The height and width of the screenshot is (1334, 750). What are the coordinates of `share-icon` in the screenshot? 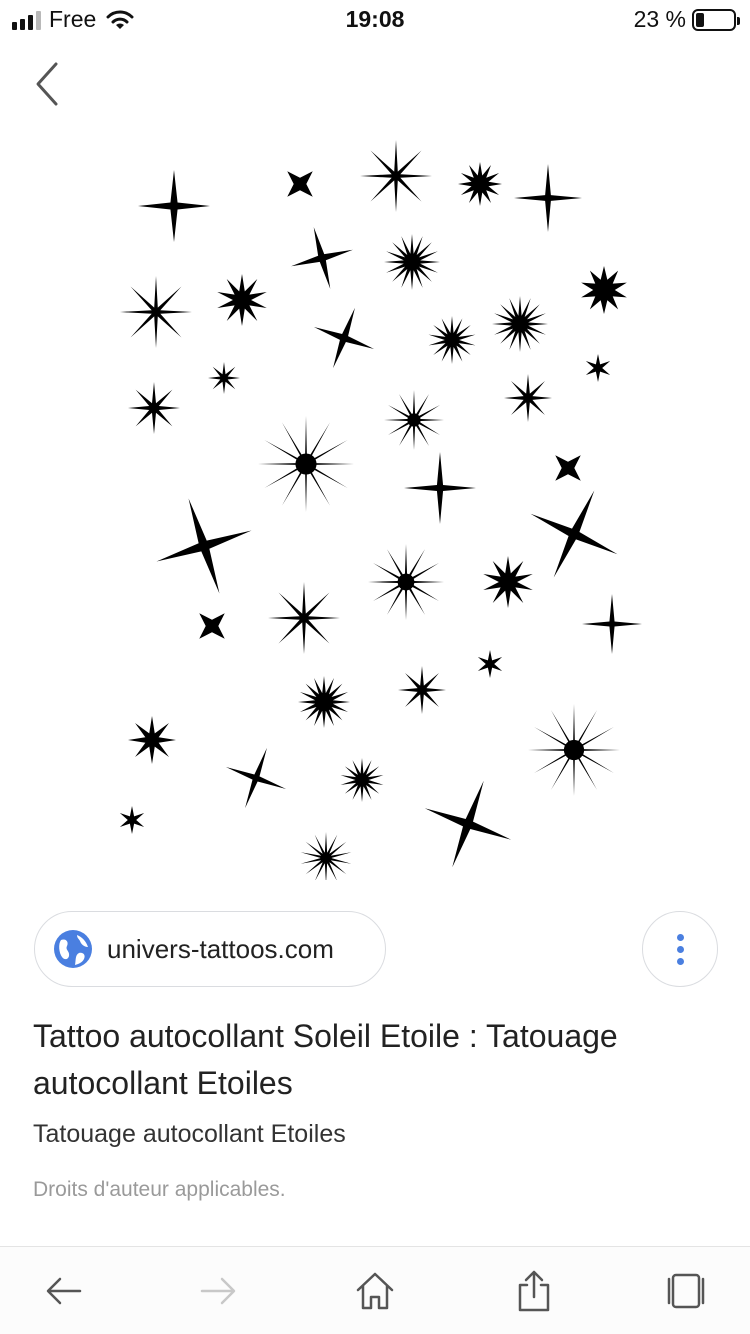 It's located at (534, 1291).